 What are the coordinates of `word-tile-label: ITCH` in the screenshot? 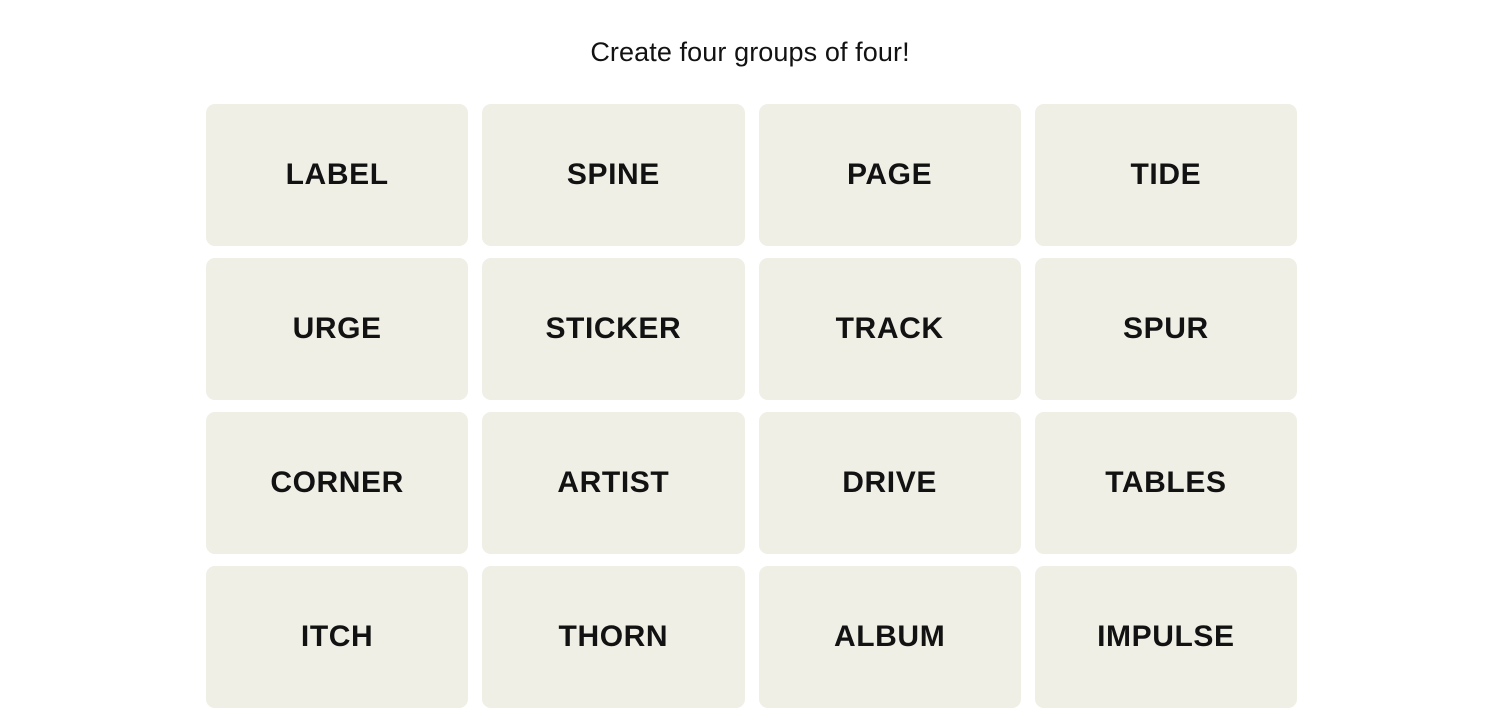 It's located at (337, 636).